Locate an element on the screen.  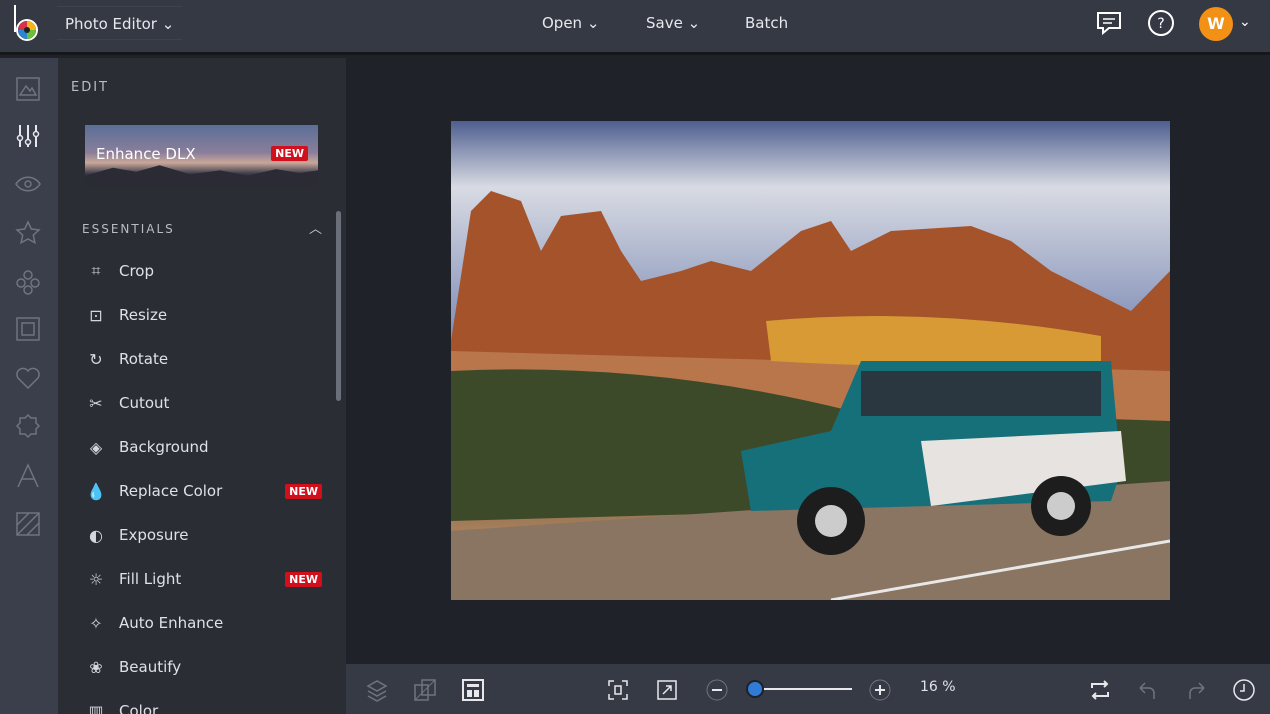
section-title: EDIT is located at coordinates (90, 87).